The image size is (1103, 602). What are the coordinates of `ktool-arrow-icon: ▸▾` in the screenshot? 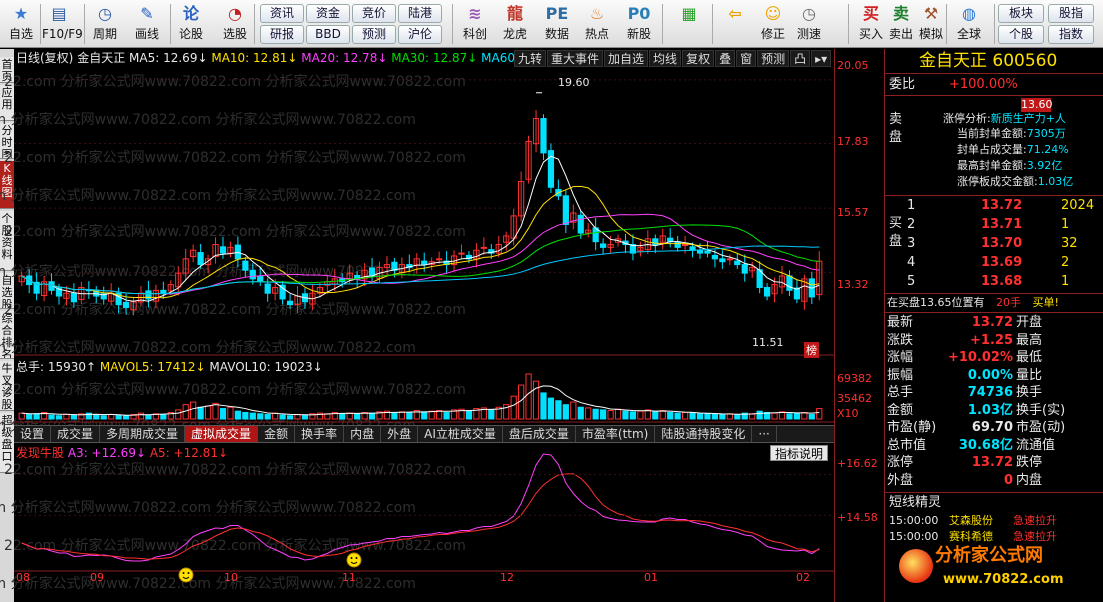 It's located at (821, 58).